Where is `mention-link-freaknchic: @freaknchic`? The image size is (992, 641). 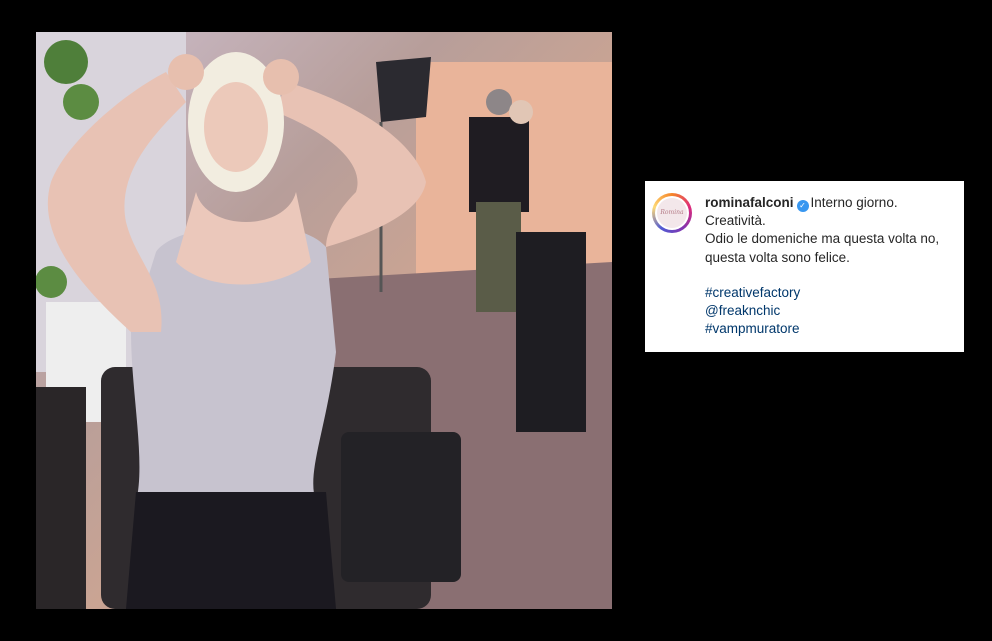 mention-link-freaknchic: @freaknchic is located at coordinates (828, 311).